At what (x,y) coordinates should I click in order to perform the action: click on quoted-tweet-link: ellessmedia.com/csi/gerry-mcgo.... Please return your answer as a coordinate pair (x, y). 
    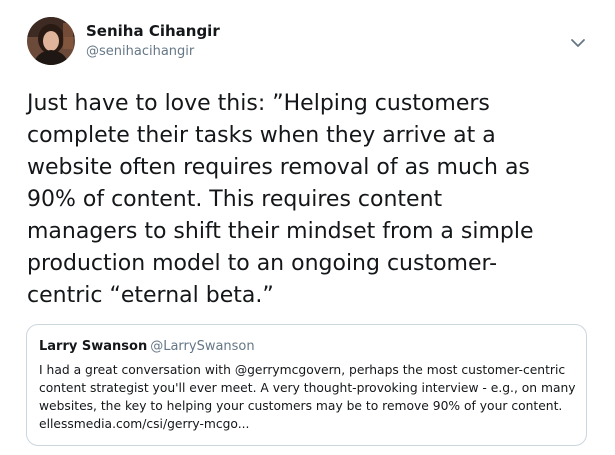
    Looking at the image, I should click on (144, 424).